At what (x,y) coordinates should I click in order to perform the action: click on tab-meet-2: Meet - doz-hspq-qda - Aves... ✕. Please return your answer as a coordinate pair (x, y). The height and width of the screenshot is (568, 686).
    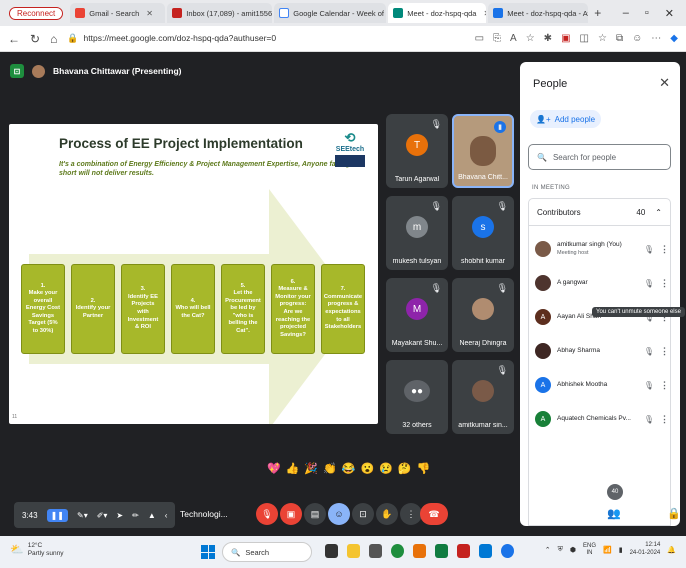
    Looking at the image, I should click on (538, 13).